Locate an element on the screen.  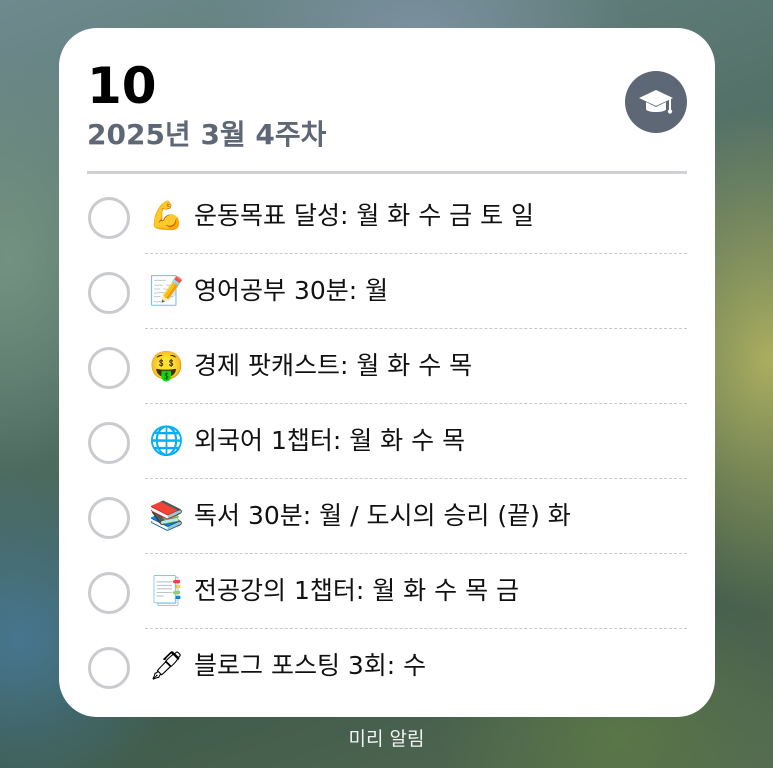
list-item: 💪 운동목표 달성: 월 화 수 금 토 일 is located at coordinates (387, 216).